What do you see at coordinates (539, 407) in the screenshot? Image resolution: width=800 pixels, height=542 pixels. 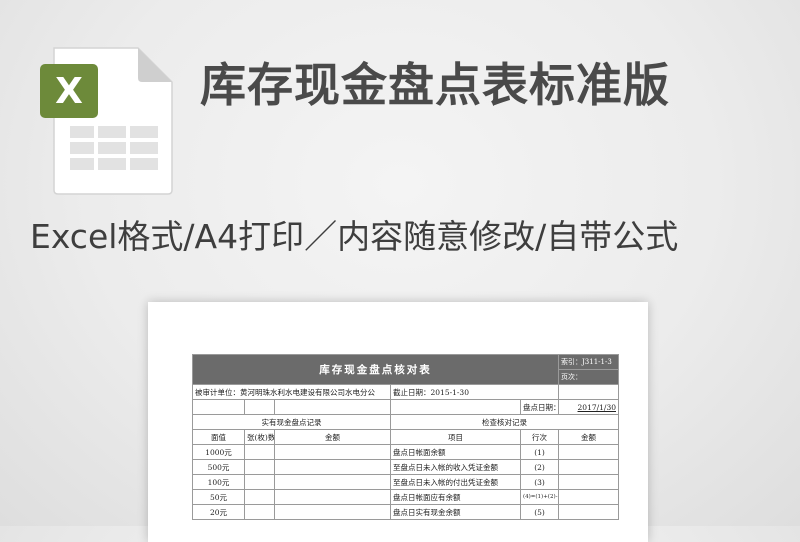 I see `count-date-label: 盘点日期：` at bounding box center [539, 407].